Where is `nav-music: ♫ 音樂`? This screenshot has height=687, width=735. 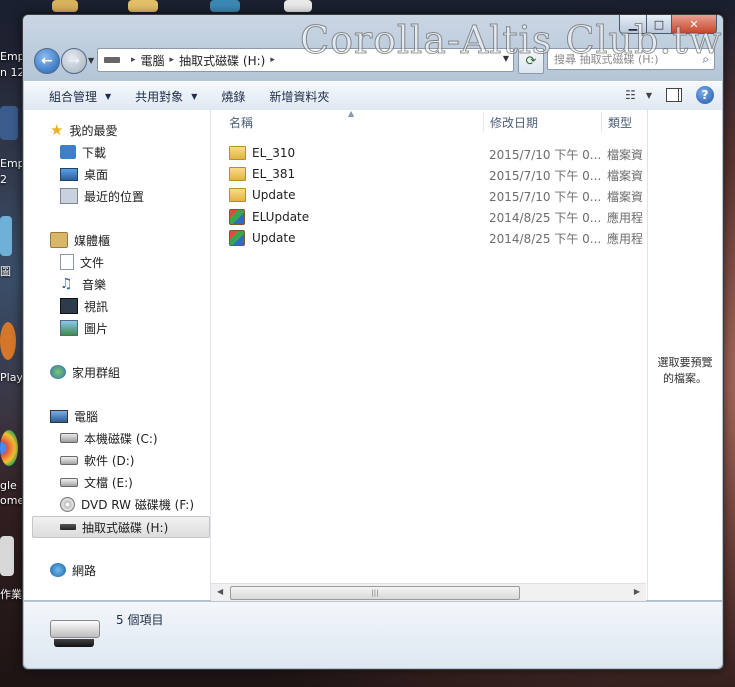
nav-music: ♫ 音樂 is located at coordinates (83, 284).